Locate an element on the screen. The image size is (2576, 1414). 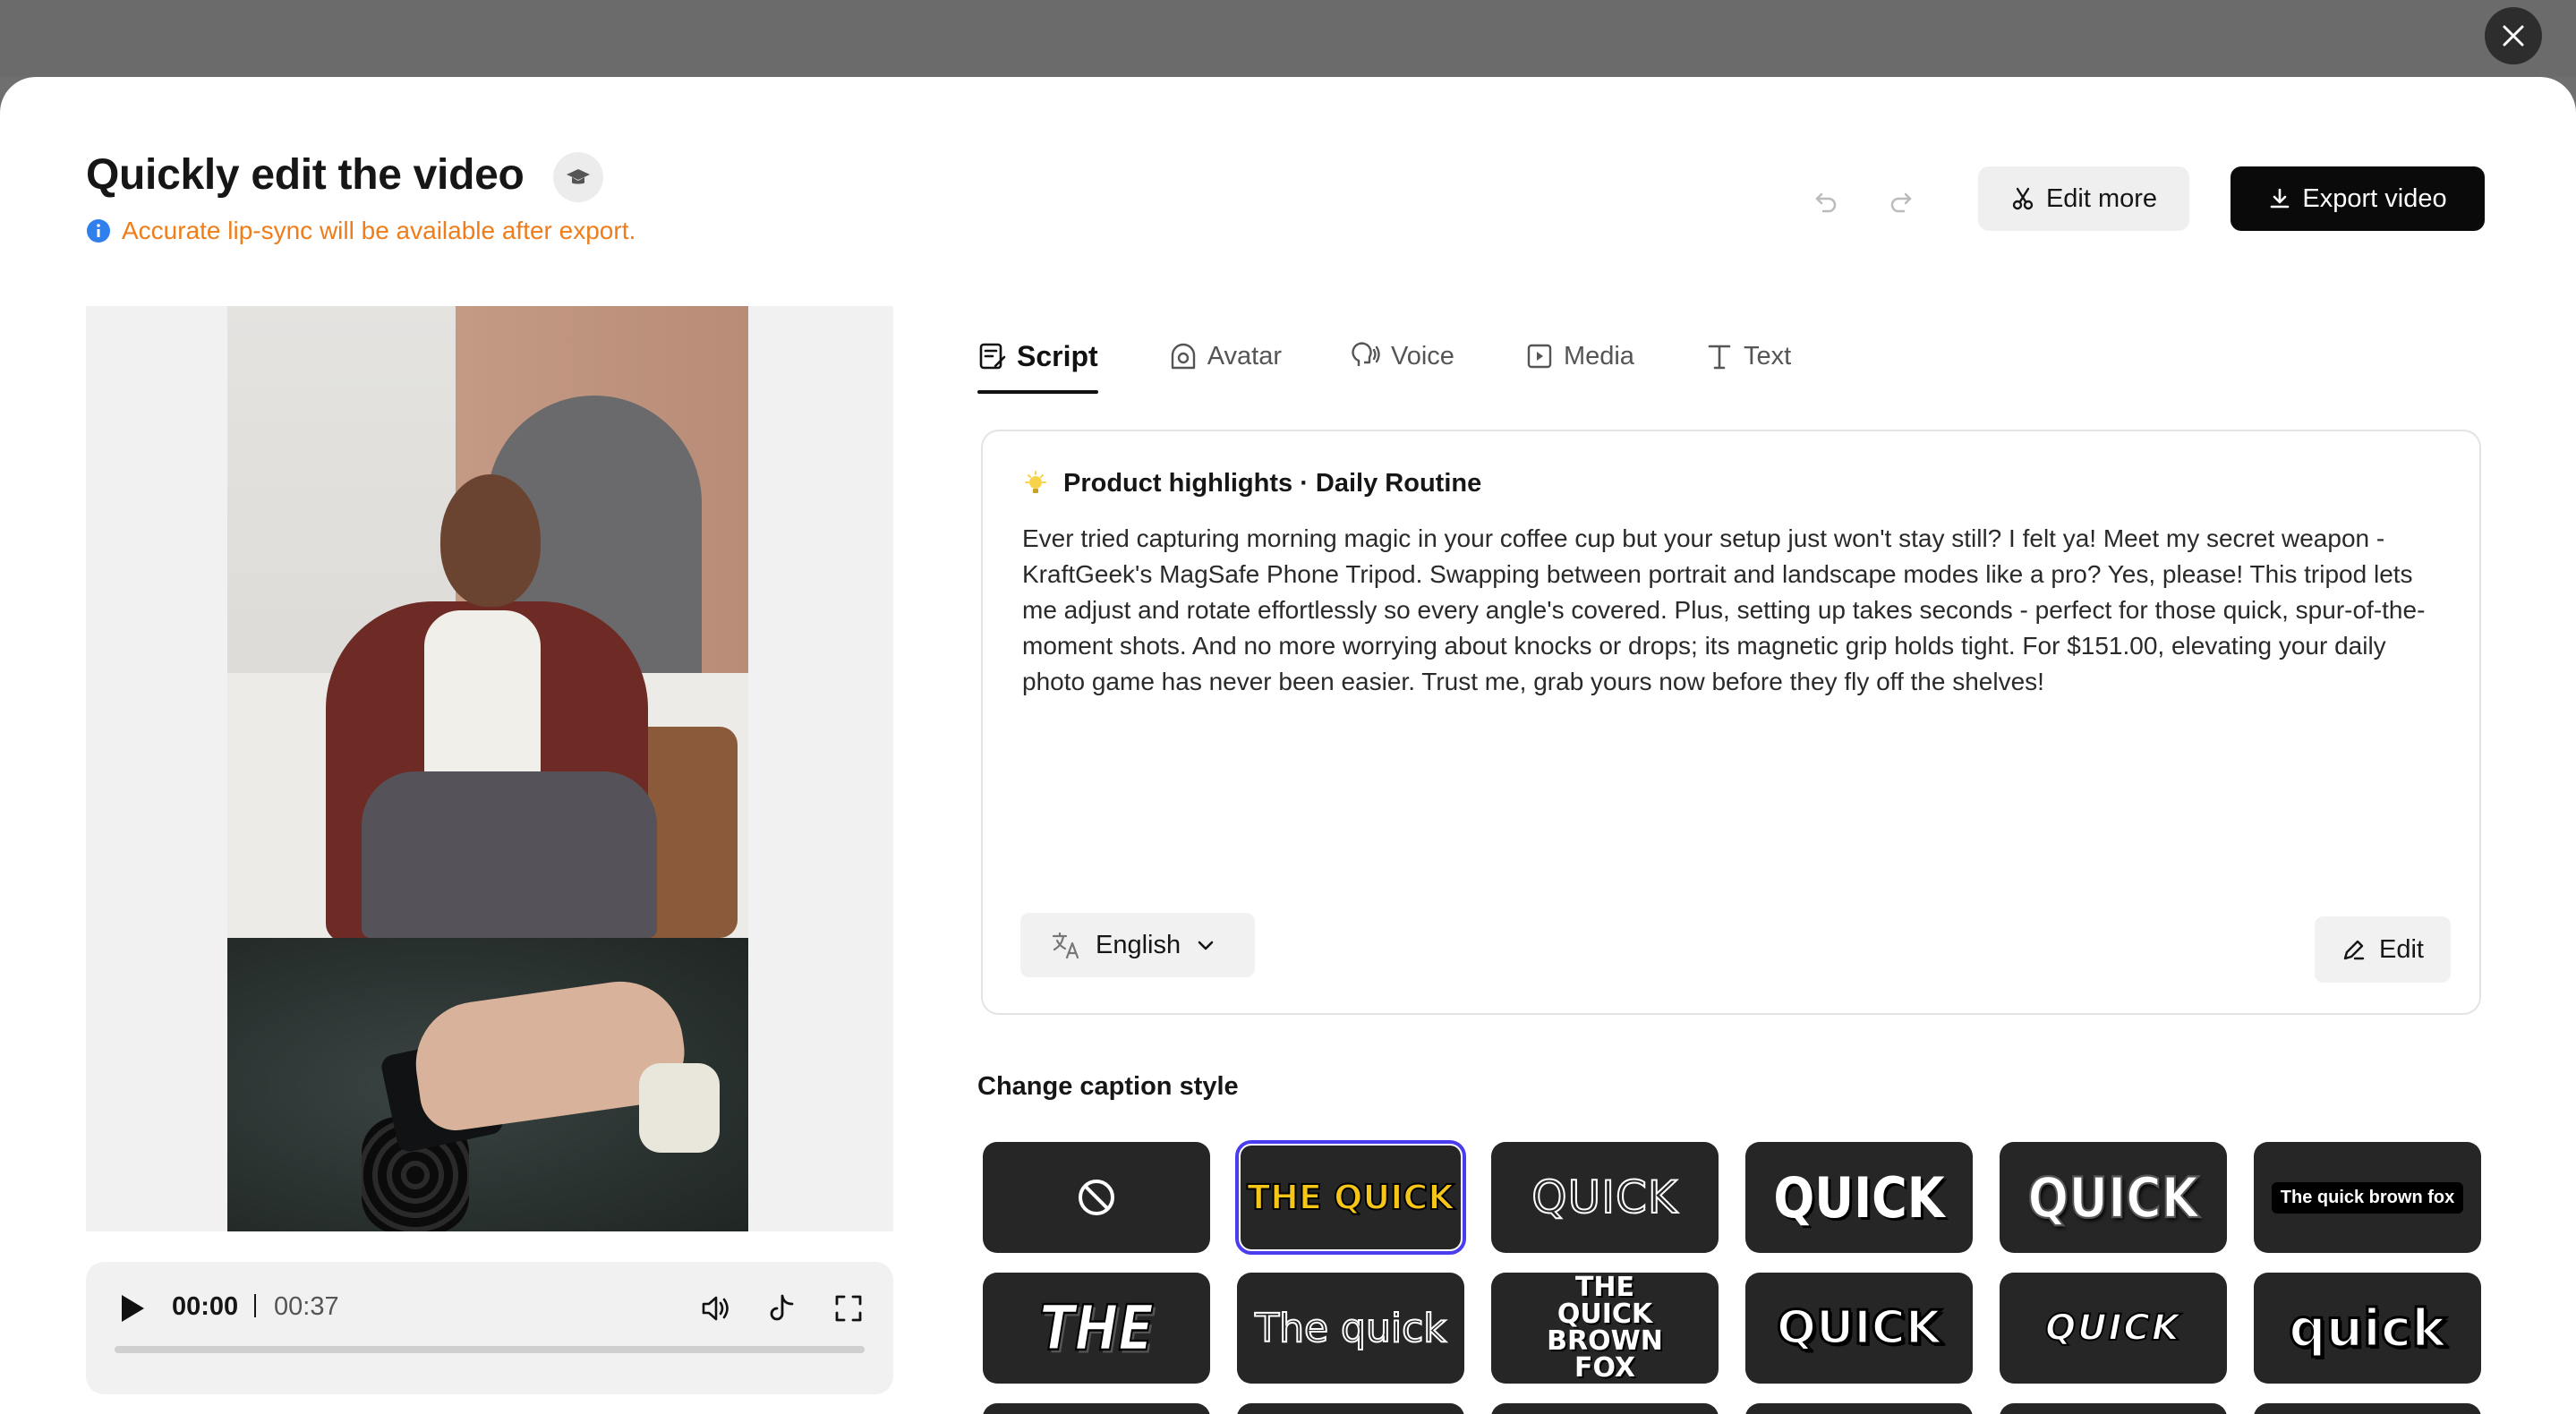
lightbulb-icon is located at coordinates (1035, 481).